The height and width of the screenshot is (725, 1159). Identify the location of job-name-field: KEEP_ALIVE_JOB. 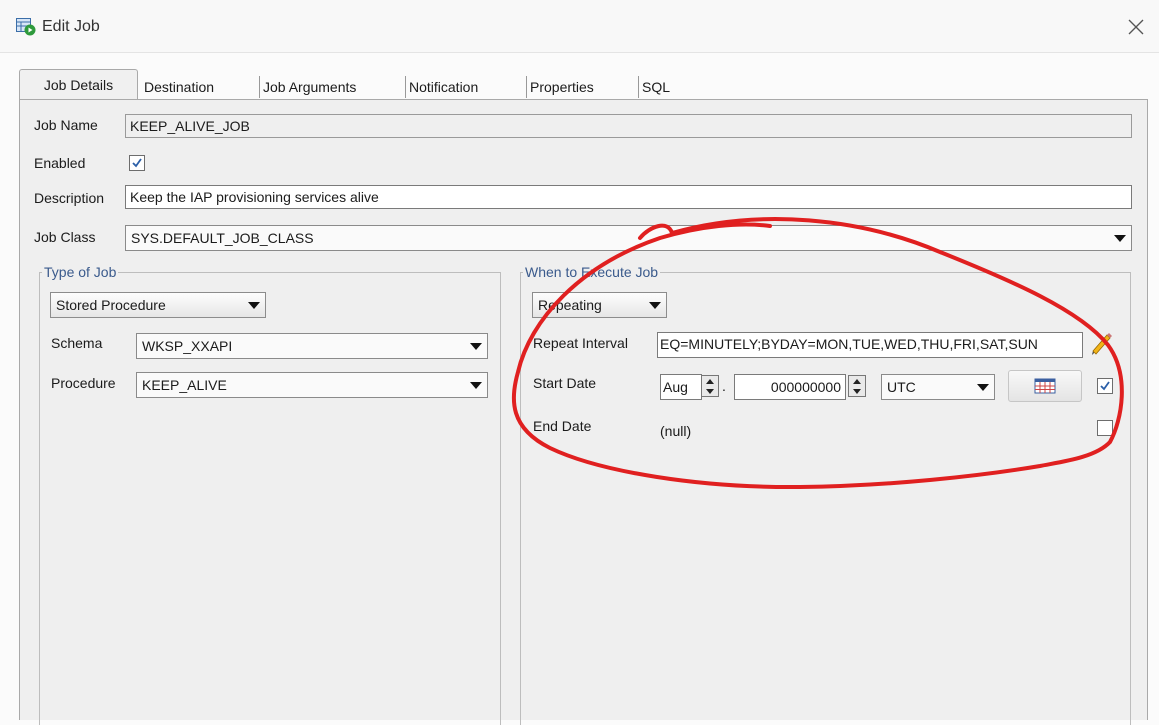
(628, 126).